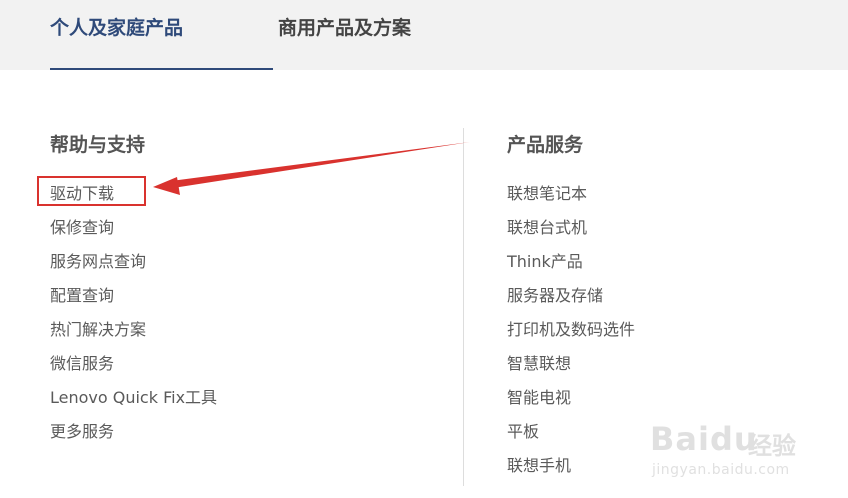 Image resolution: width=848 pixels, height=498 pixels. What do you see at coordinates (721, 470) in the screenshot?
I see `watermark-url: jingyan.baidu.com` at bounding box center [721, 470].